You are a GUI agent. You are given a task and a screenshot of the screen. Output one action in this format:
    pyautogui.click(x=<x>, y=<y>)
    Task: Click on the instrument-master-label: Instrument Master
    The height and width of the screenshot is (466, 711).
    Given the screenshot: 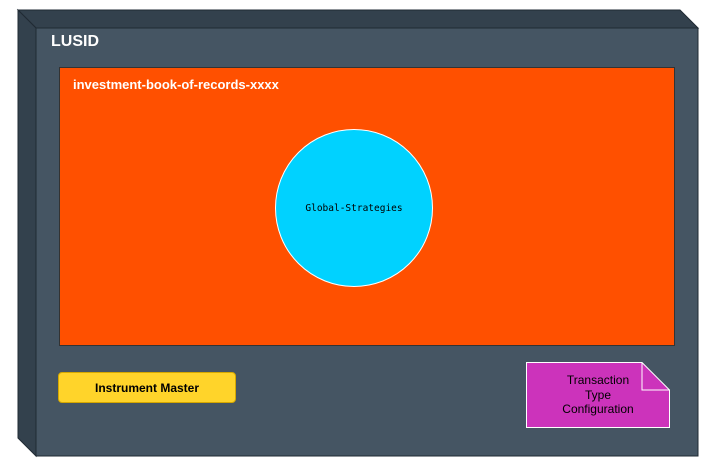 What is the action you would take?
    pyautogui.click(x=147, y=387)
    